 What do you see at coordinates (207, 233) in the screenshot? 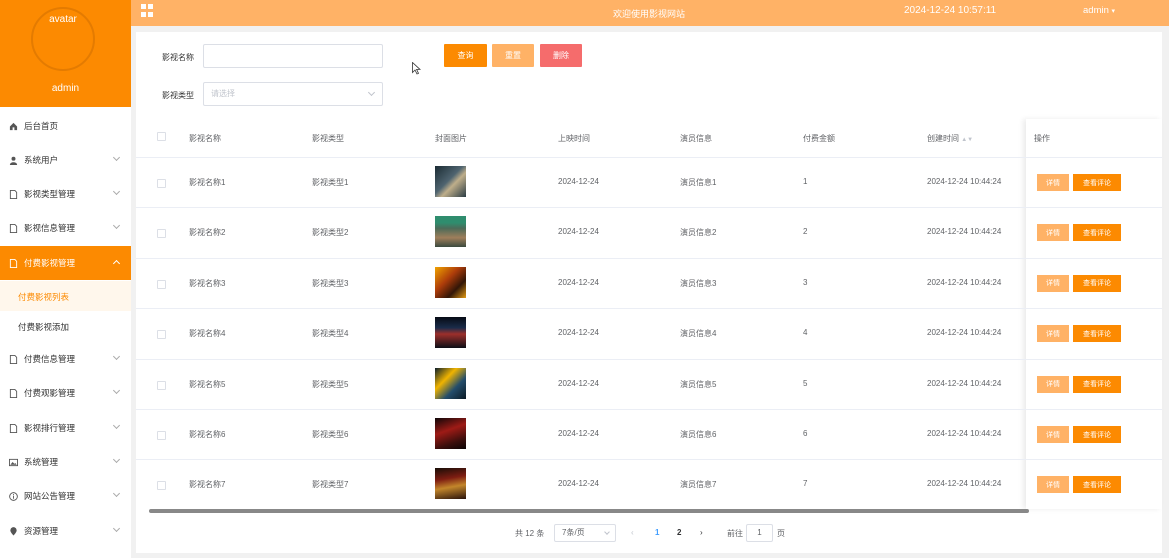
I see `cell-film-name: 影视名称2` at bounding box center [207, 233].